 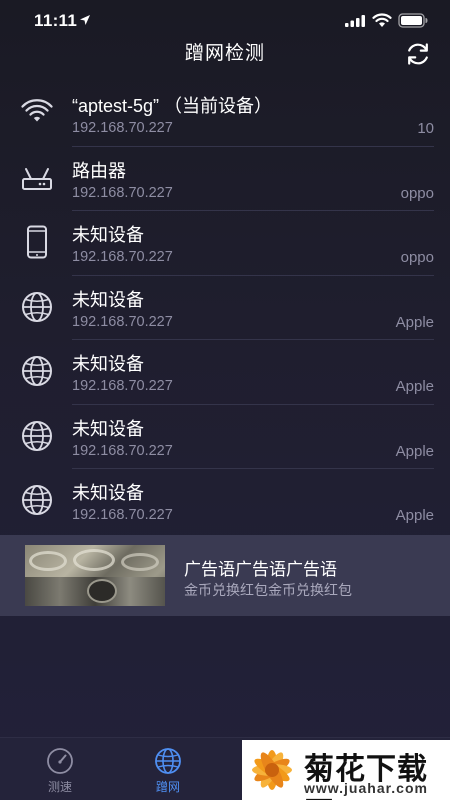 What do you see at coordinates (85, 20) in the screenshot?
I see `location-arrow-icon` at bounding box center [85, 20].